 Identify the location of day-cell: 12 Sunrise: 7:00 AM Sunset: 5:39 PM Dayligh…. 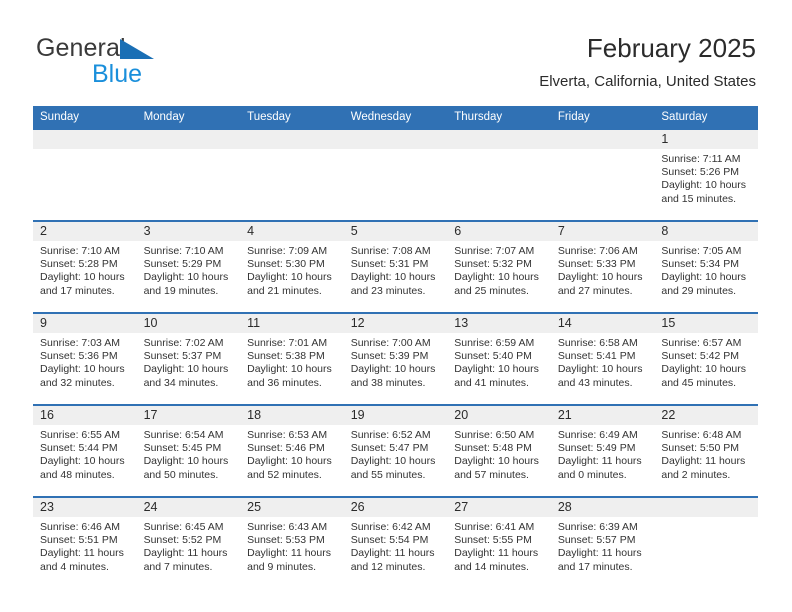
(395, 359).